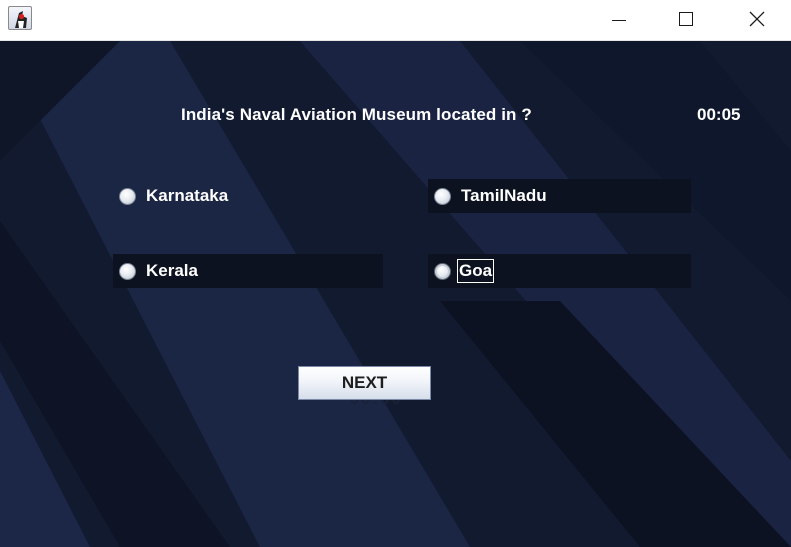 This screenshot has height=547, width=791. I want to click on option-karnataka: Karnataka, so click(248, 196).